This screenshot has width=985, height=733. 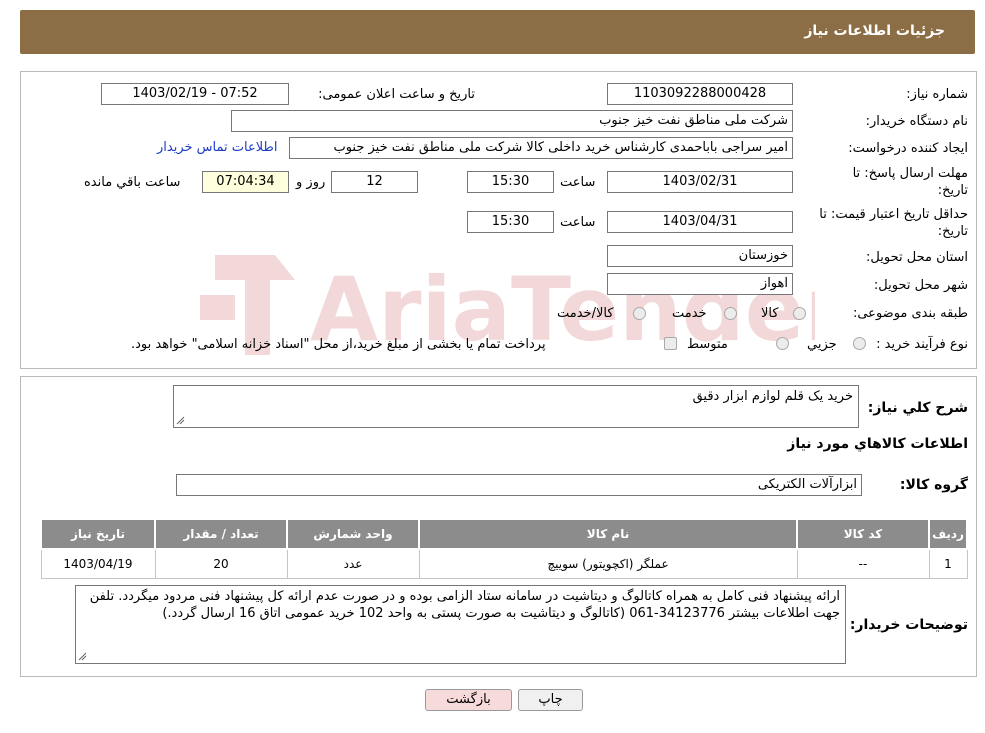 I want to click on validity-label-date: تاریخ:, so click(x=952, y=231).